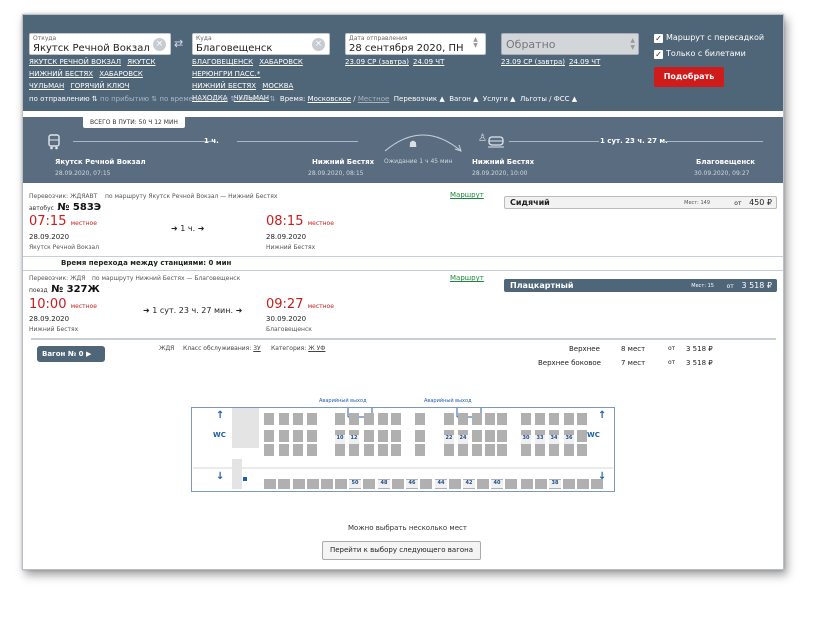 Image resolution: width=838 pixels, height=623 pixels. What do you see at coordinates (178, 43) in the screenshot?
I see `swap-icon: ⇄` at bounding box center [178, 43].